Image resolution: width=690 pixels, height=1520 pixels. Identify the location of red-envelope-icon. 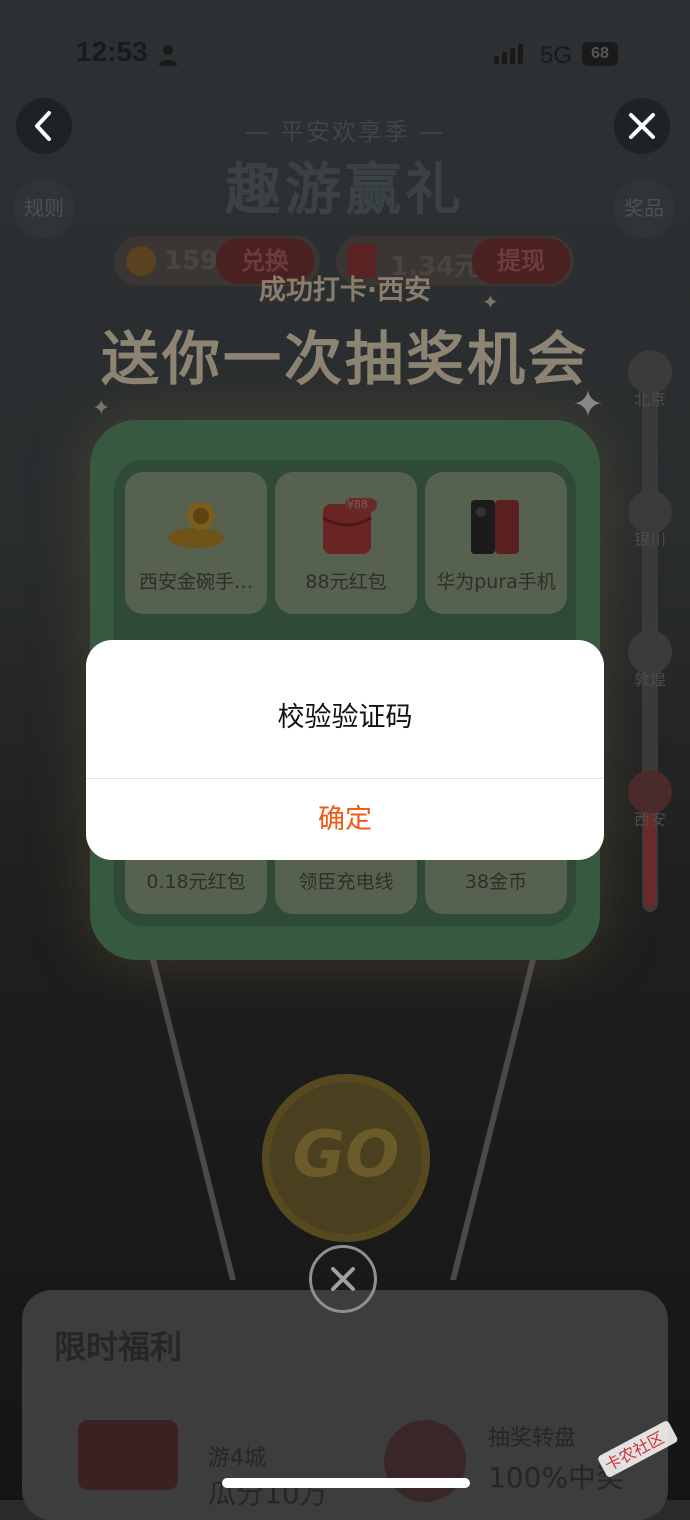
(128, 1455).